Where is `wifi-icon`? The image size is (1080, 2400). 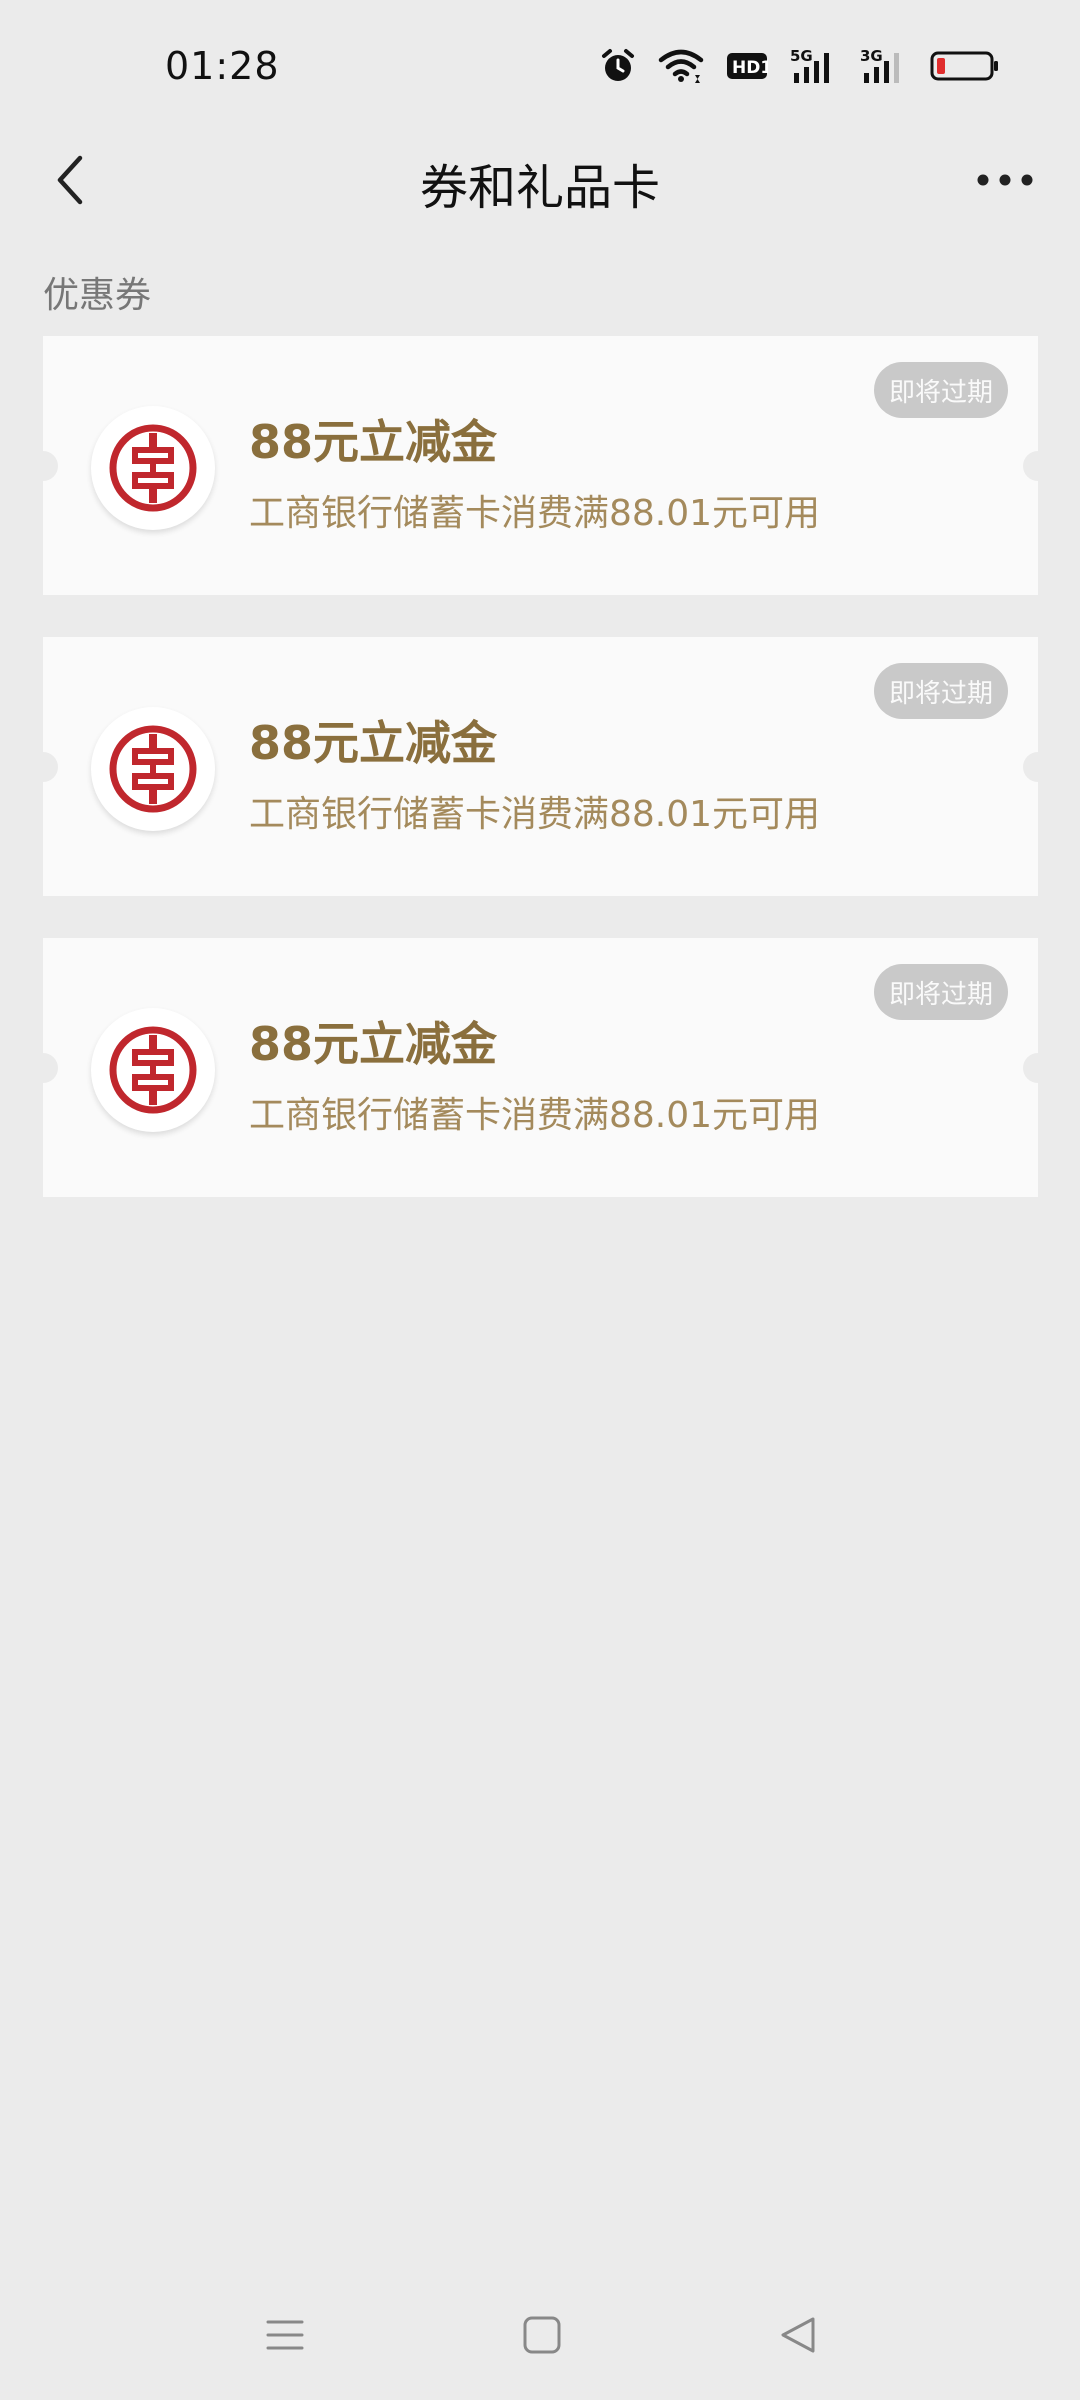 wifi-icon is located at coordinates (681, 66).